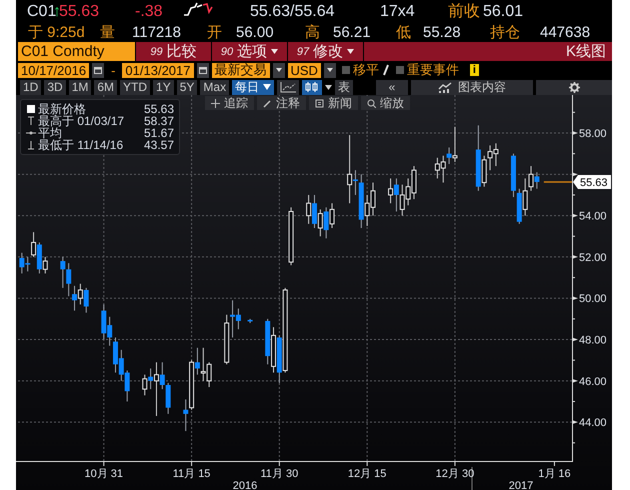 Image resolution: width=630 pixels, height=490 pixels. I want to click on crosshair-icon, so click(215, 103).